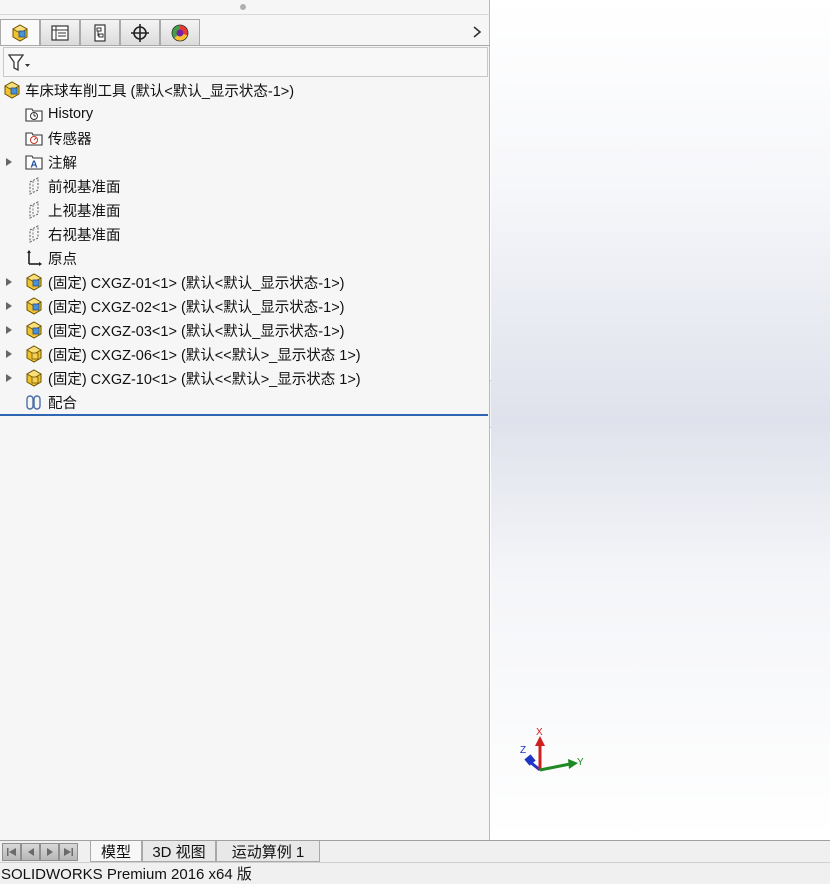 The height and width of the screenshot is (884, 830). Describe the element at coordinates (245, 138) in the screenshot. I see `tree-item-sensors: 传感器` at that location.